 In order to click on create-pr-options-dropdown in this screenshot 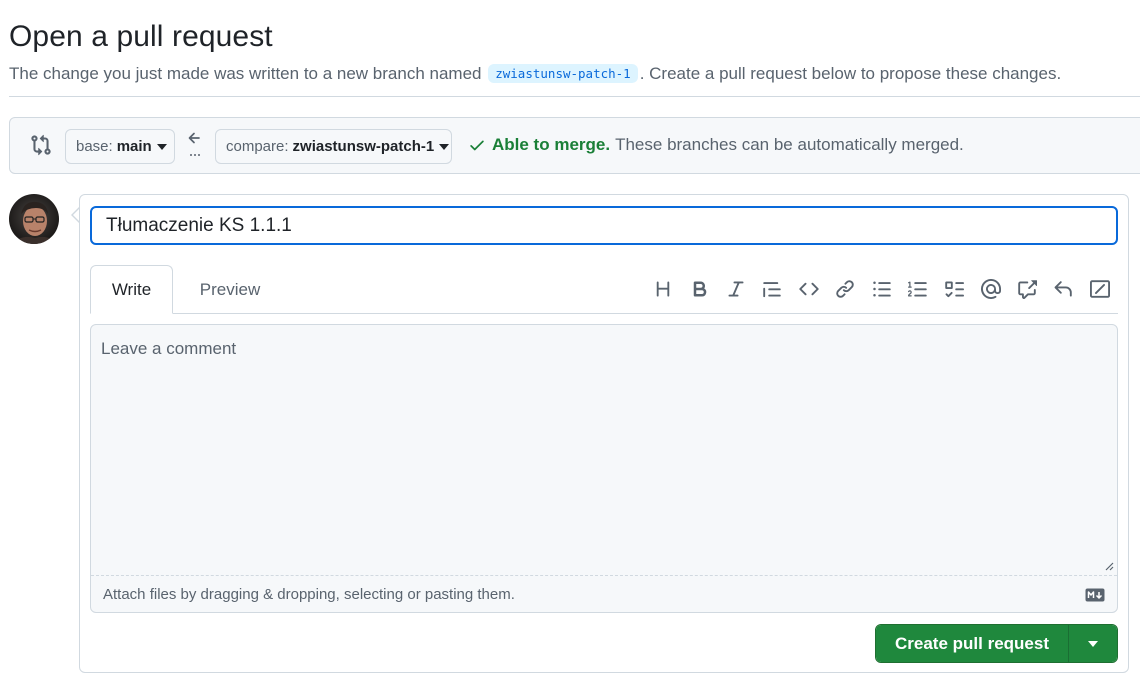, I will do `click(1092, 643)`.